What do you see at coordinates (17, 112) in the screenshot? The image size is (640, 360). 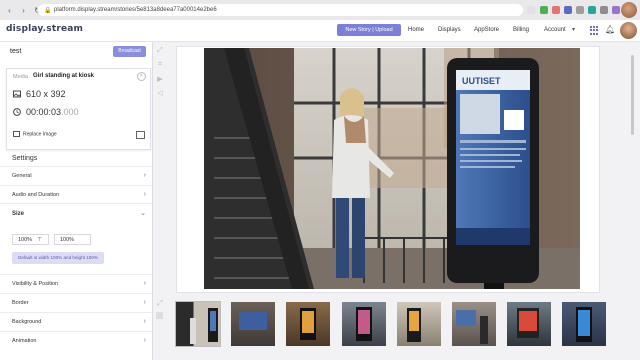 I see `clock-icon` at bounding box center [17, 112].